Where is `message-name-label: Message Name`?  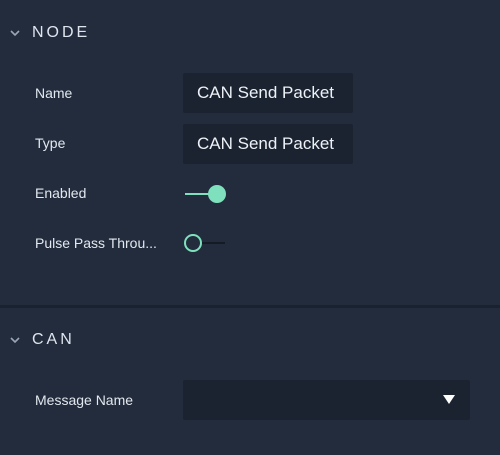
message-name-label: Message Name is located at coordinates (84, 400).